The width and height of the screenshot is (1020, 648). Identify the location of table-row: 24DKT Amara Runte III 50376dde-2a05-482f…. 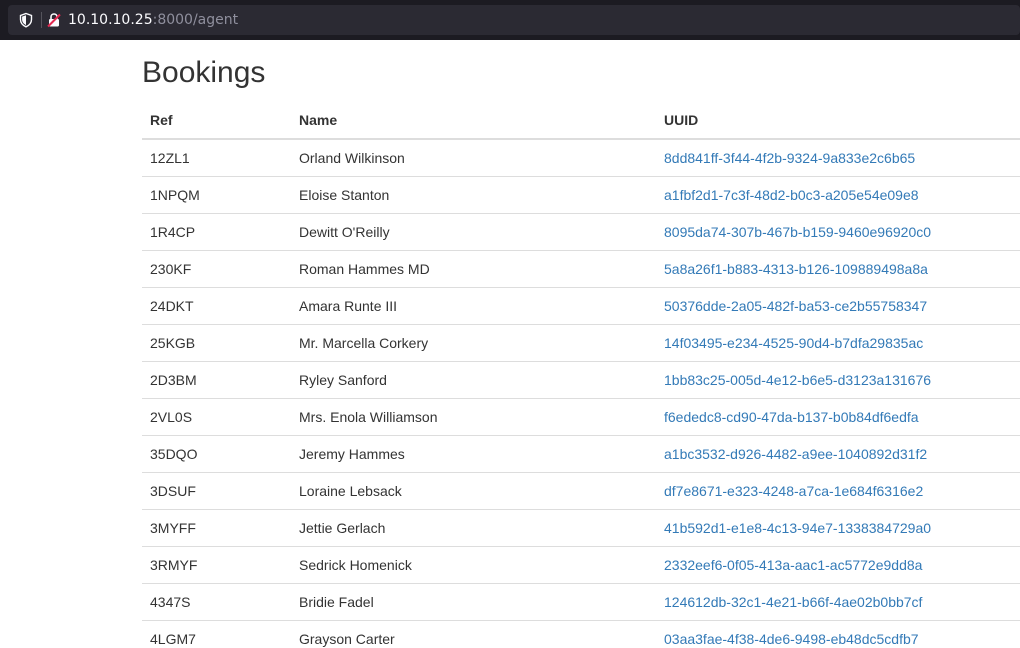
(581, 305).